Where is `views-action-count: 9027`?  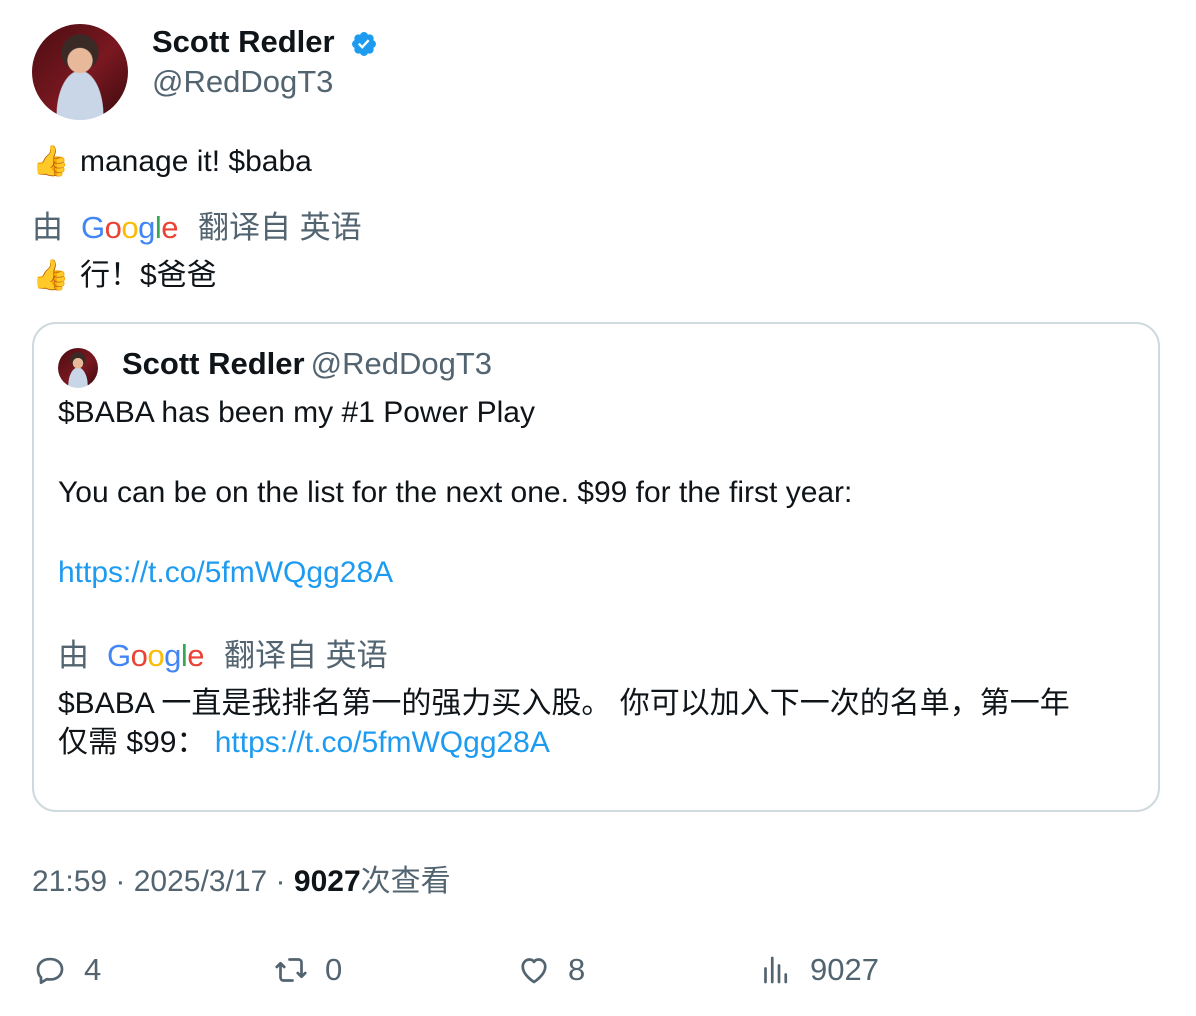 views-action-count: 9027 is located at coordinates (844, 969).